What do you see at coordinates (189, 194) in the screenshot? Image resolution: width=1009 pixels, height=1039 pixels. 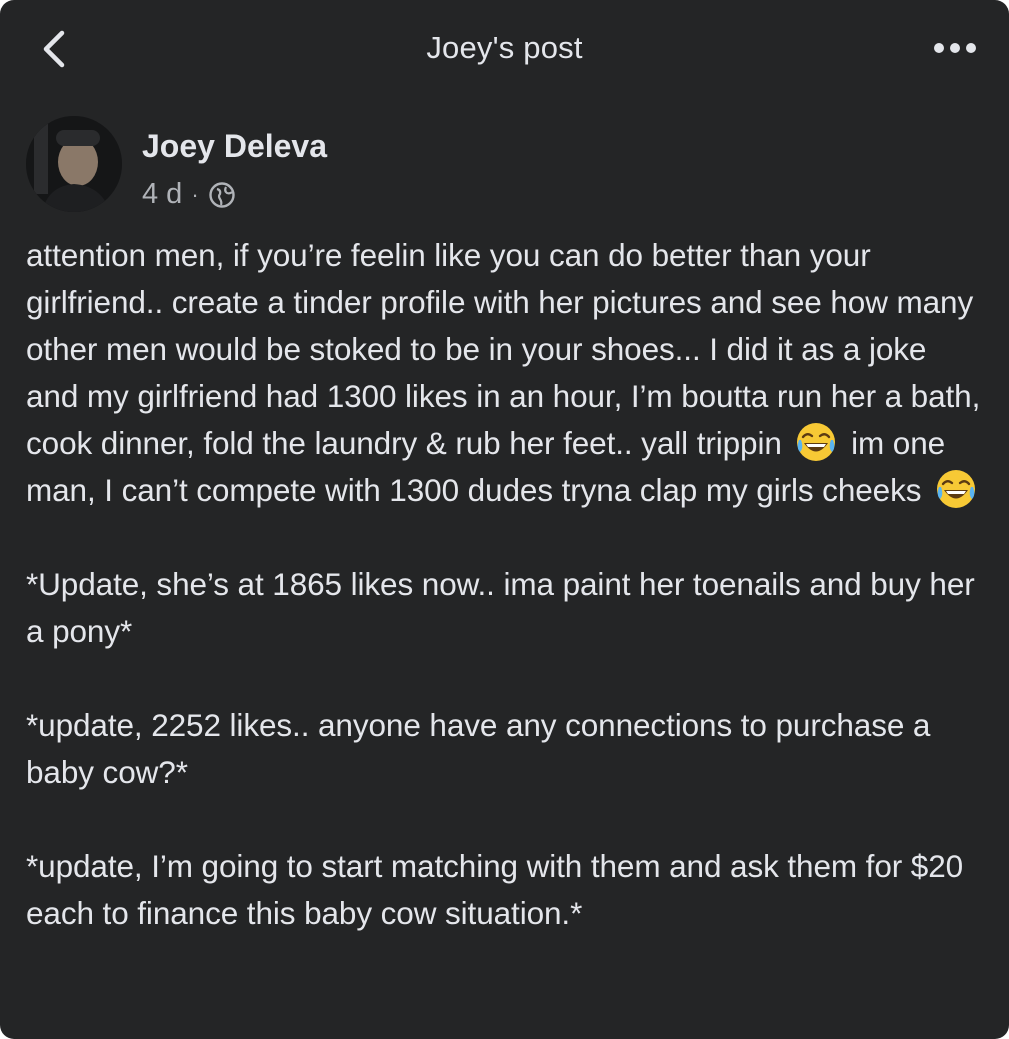 I see `post-meta: 4 d ·` at bounding box center [189, 194].